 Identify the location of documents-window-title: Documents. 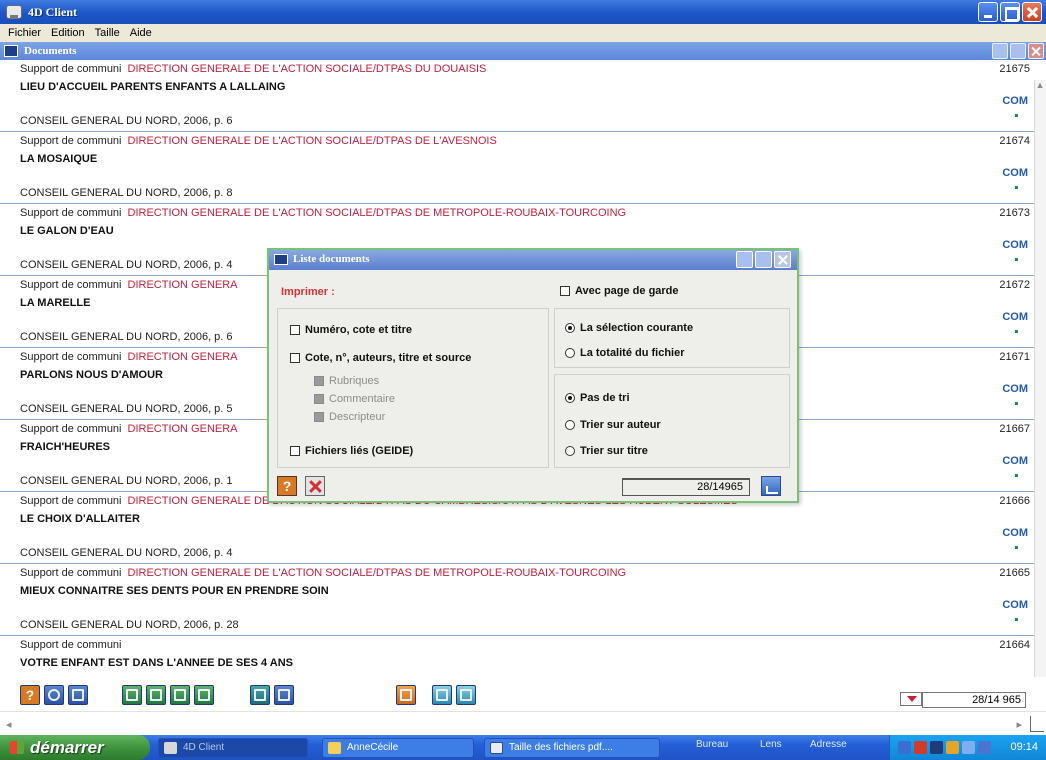
(50, 51).